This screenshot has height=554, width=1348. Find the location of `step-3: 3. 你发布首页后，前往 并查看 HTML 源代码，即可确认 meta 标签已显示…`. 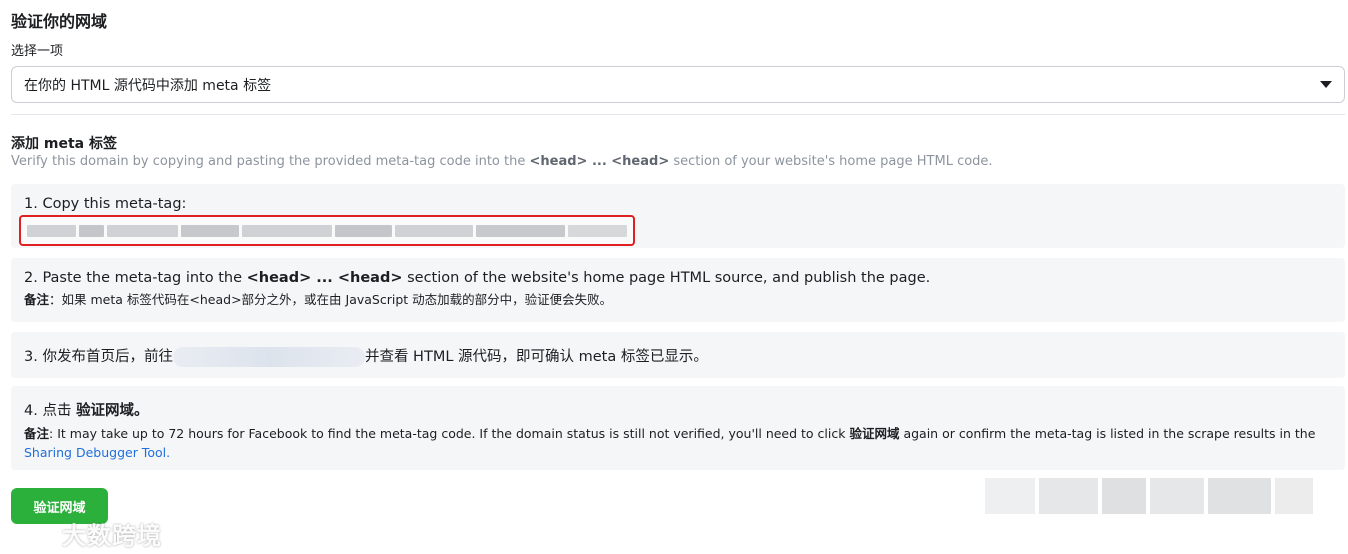

step-3: 3. 你发布首页后，前往 并查看 HTML 源代码，即可确认 meta 标签已显示… is located at coordinates (678, 355).